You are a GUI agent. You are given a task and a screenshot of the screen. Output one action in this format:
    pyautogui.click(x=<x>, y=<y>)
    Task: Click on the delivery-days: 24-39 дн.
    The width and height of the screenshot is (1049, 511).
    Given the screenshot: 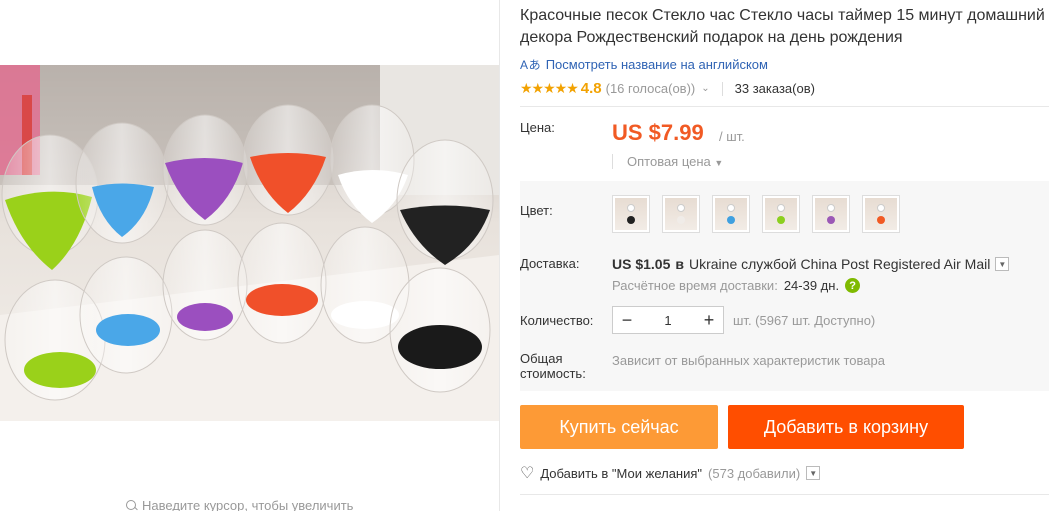 What is the action you would take?
    pyautogui.click(x=811, y=285)
    